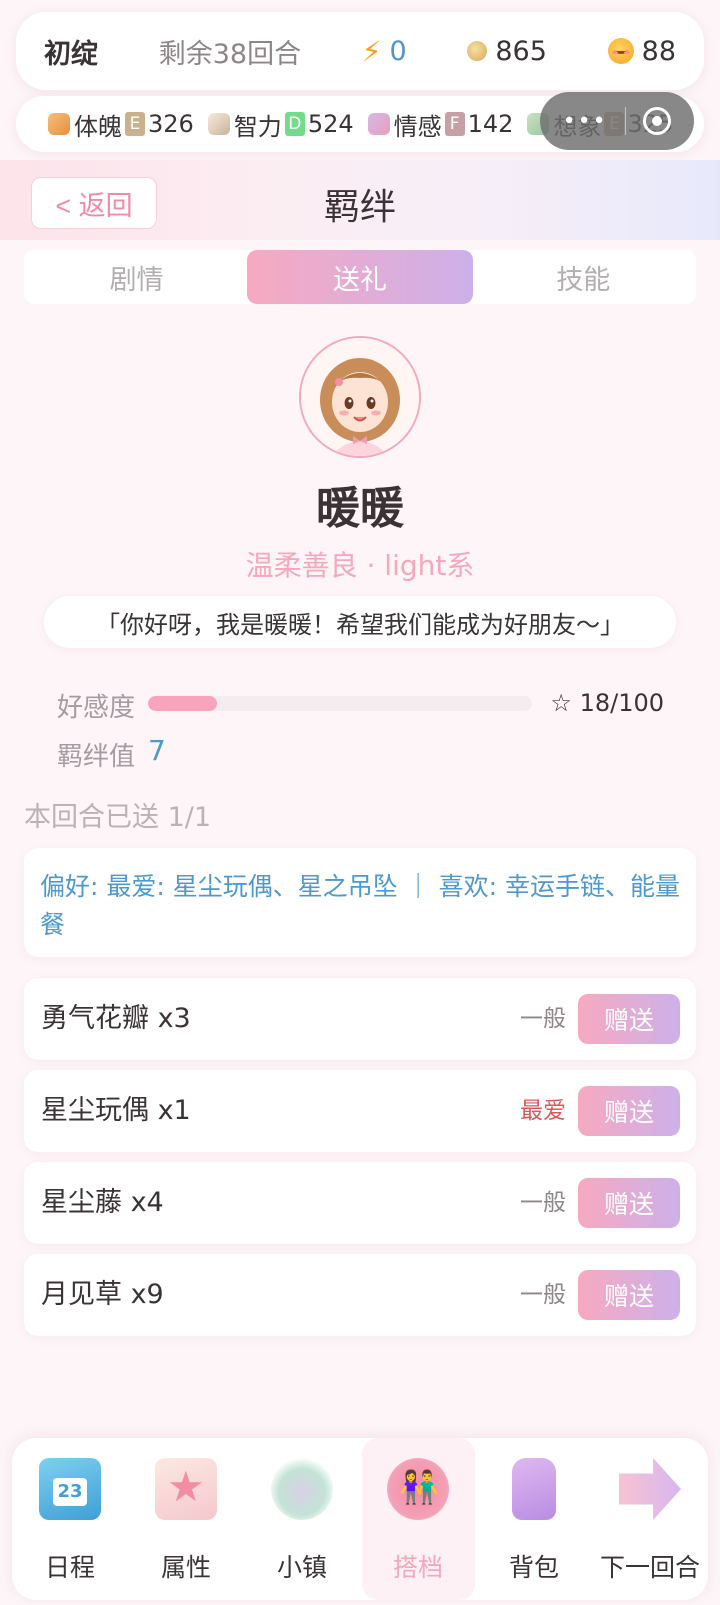 The height and width of the screenshot is (1605, 720). What do you see at coordinates (534, 1489) in the screenshot?
I see `backpack-icon` at bounding box center [534, 1489].